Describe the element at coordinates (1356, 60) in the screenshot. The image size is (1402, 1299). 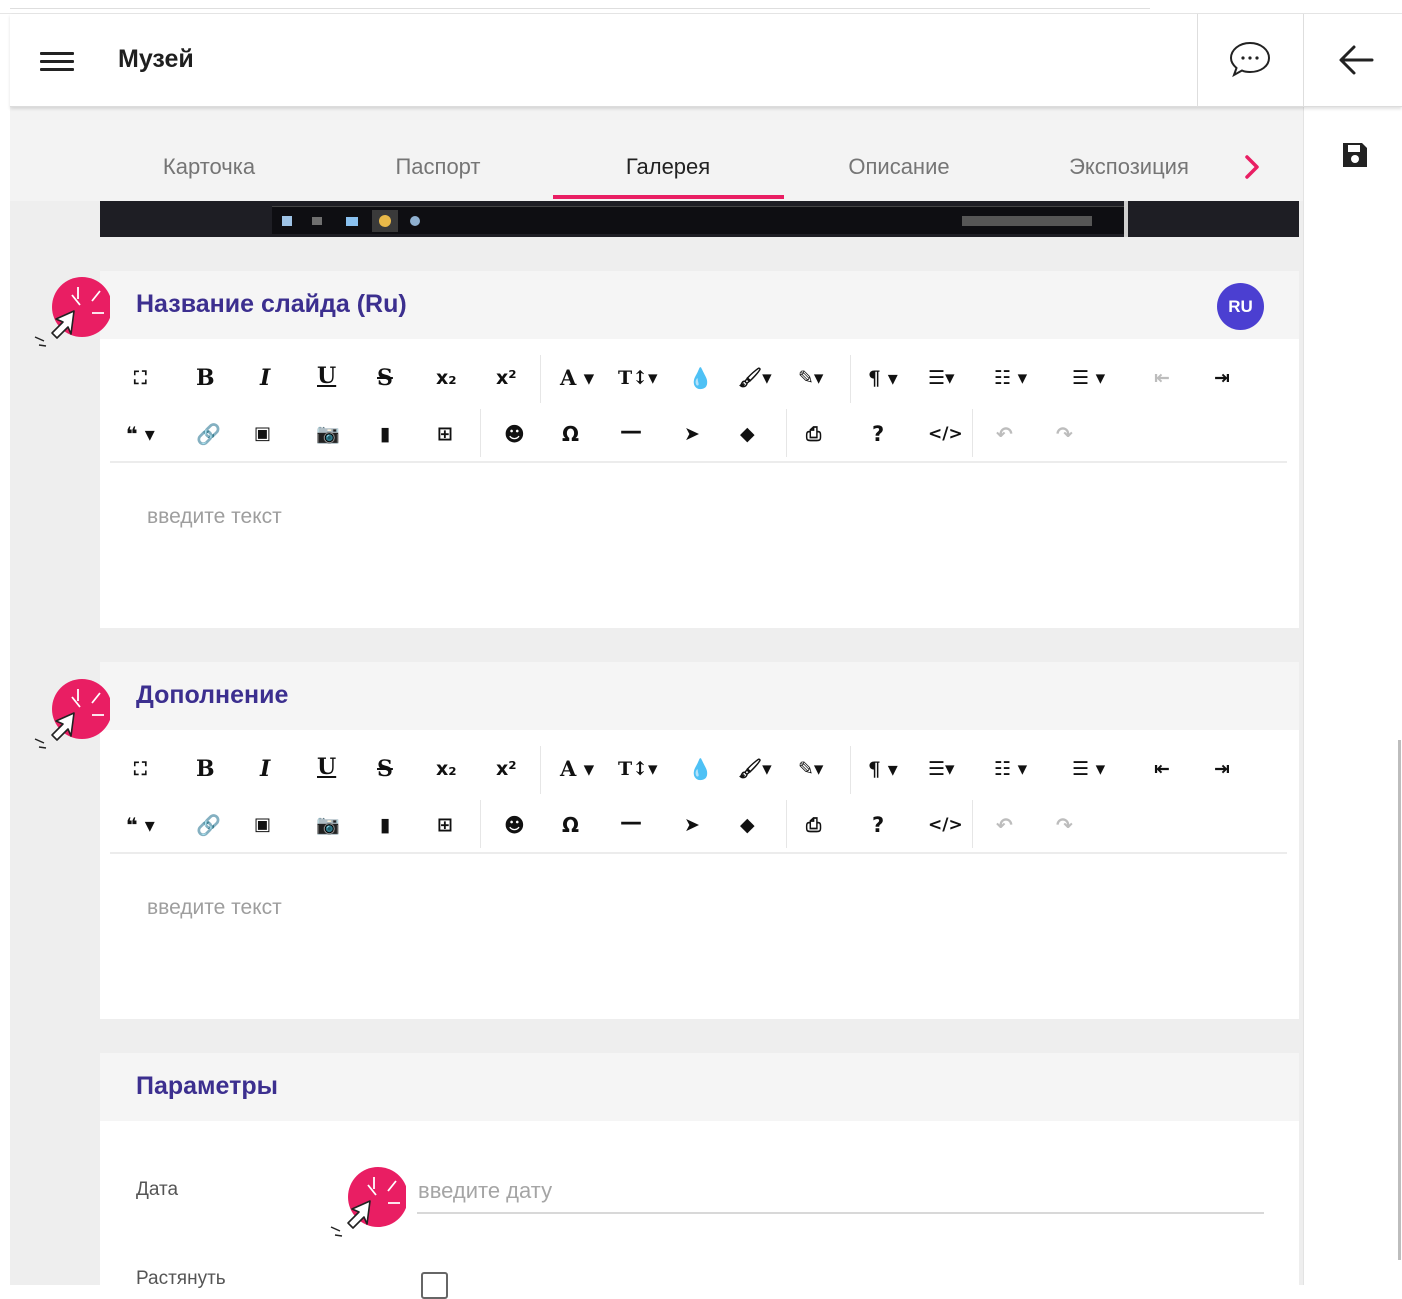
I see `back-arrow-icon` at that location.